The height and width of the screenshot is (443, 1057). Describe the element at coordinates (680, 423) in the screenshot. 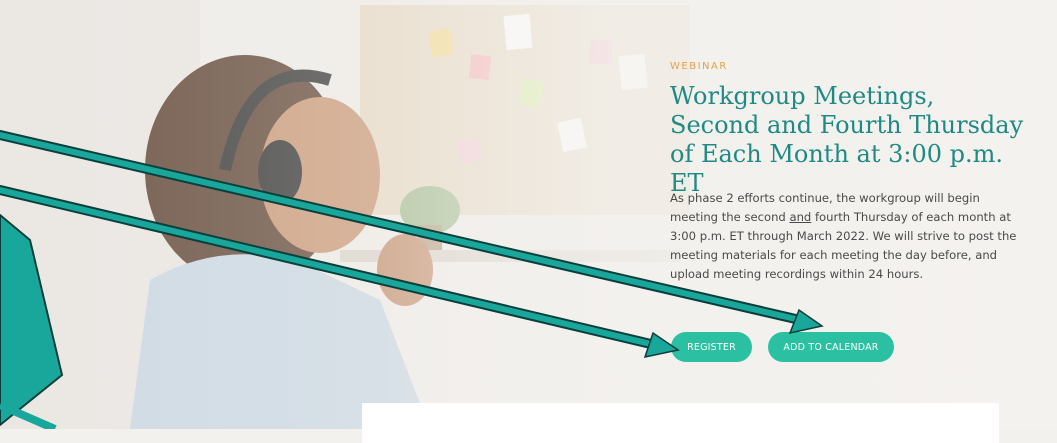

I see `content-card` at that location.